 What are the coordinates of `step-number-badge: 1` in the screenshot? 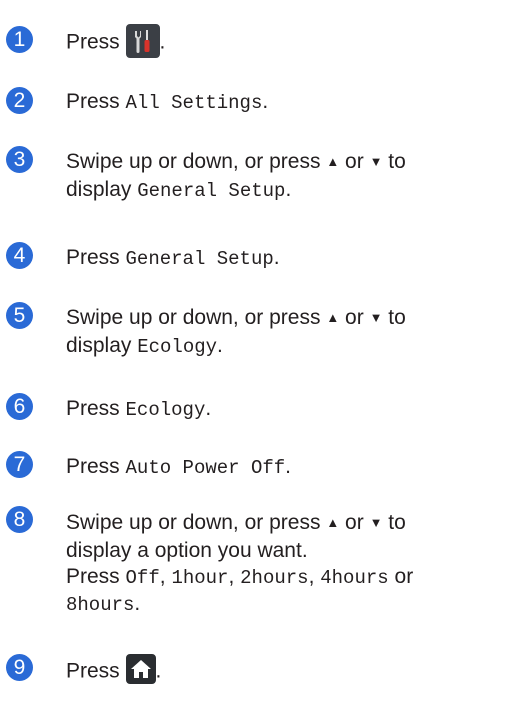 It's located at (19, 39).